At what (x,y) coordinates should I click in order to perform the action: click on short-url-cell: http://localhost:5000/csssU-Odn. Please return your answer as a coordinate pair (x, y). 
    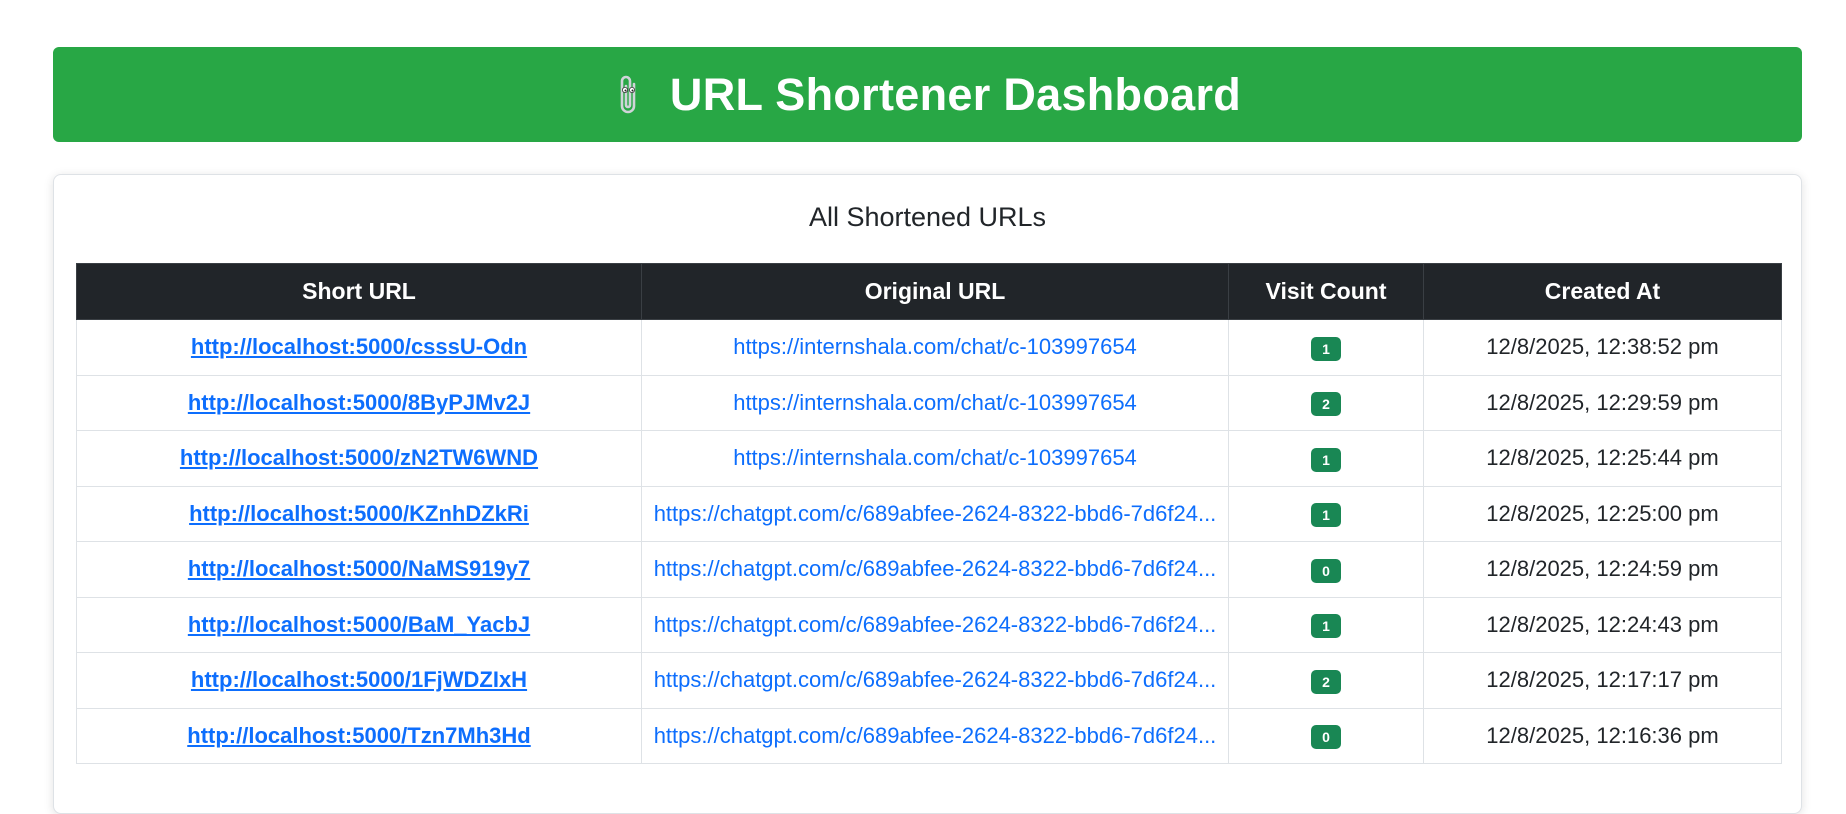
    Looking at the image, I should click on (359, 347).